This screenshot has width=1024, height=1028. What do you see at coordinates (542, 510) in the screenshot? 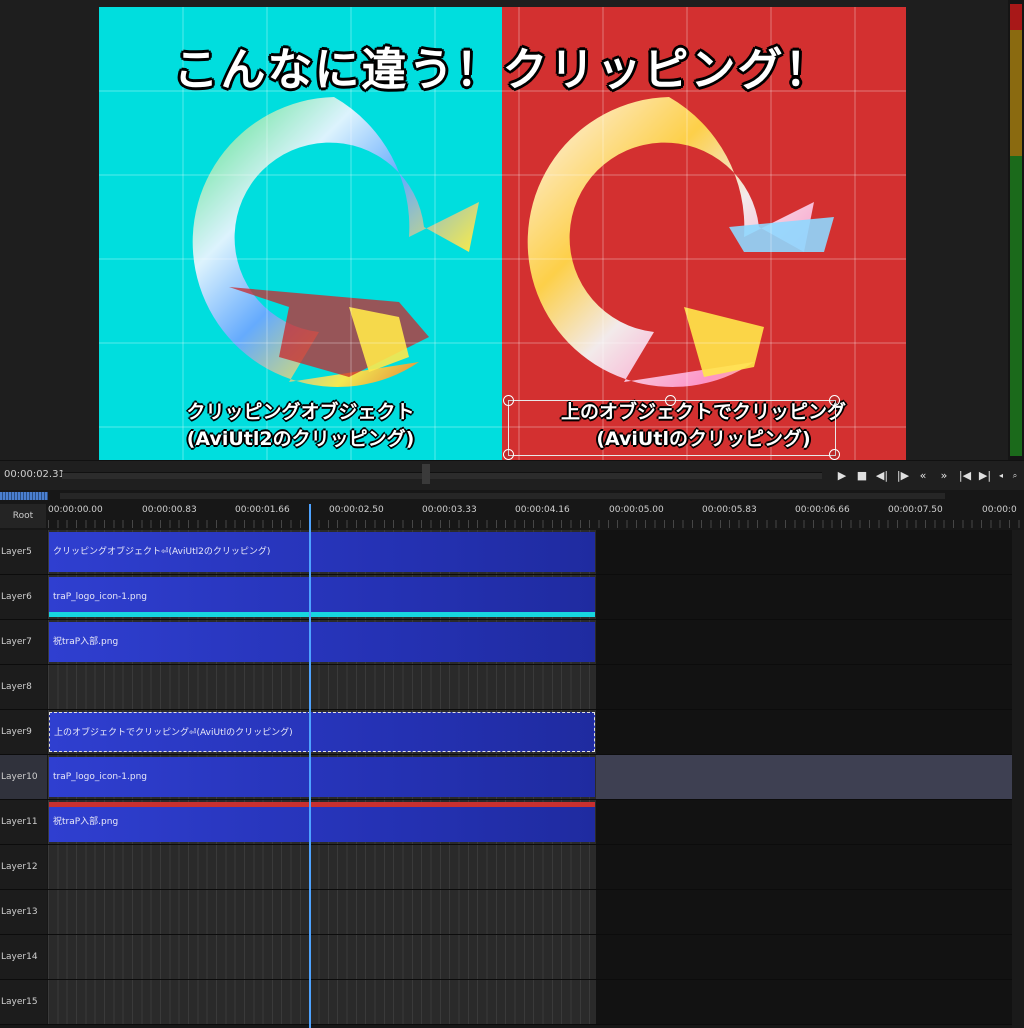
I see `ruler-label: 00:00:04.16` at bounding box center [542, 510].